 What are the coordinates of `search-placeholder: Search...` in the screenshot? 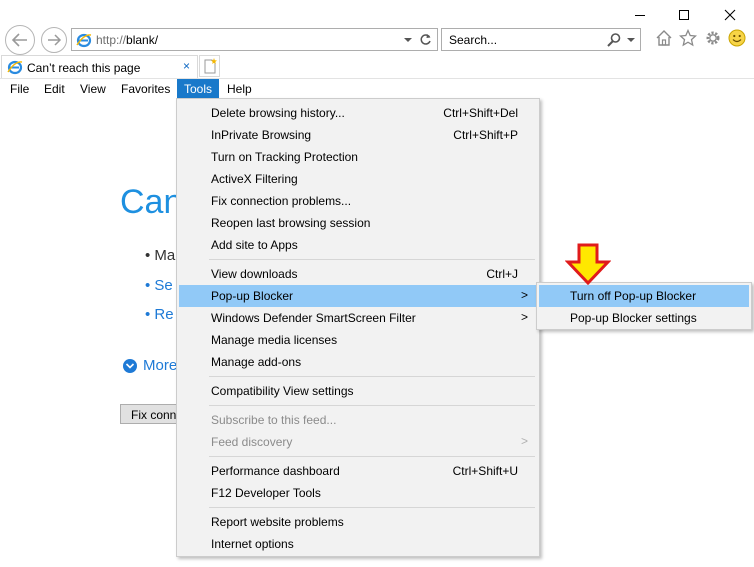 It's located at (473, 40).